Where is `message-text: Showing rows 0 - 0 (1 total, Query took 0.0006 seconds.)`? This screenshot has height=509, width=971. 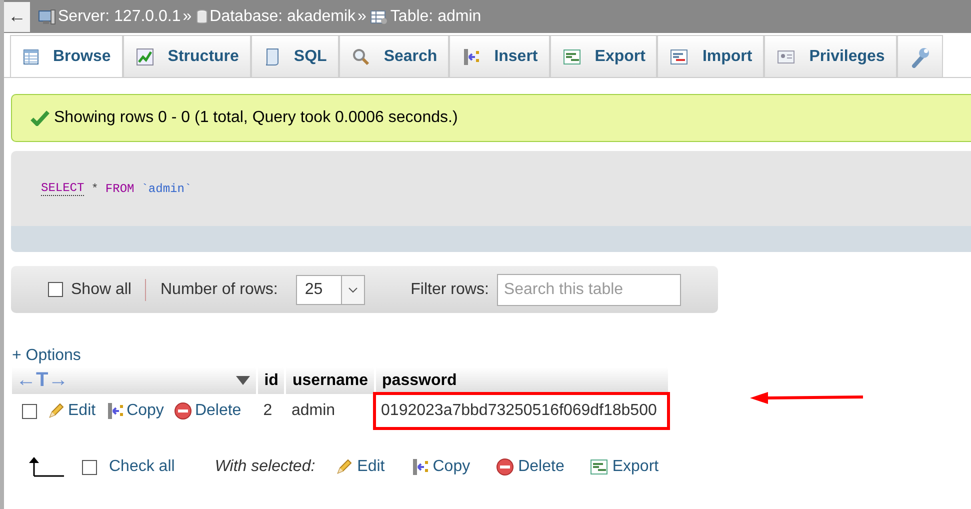
message-text: Showing rows 0 - 0 (1 total, Query took 0.0006 seconds.) is located at coordinates (256, 118).